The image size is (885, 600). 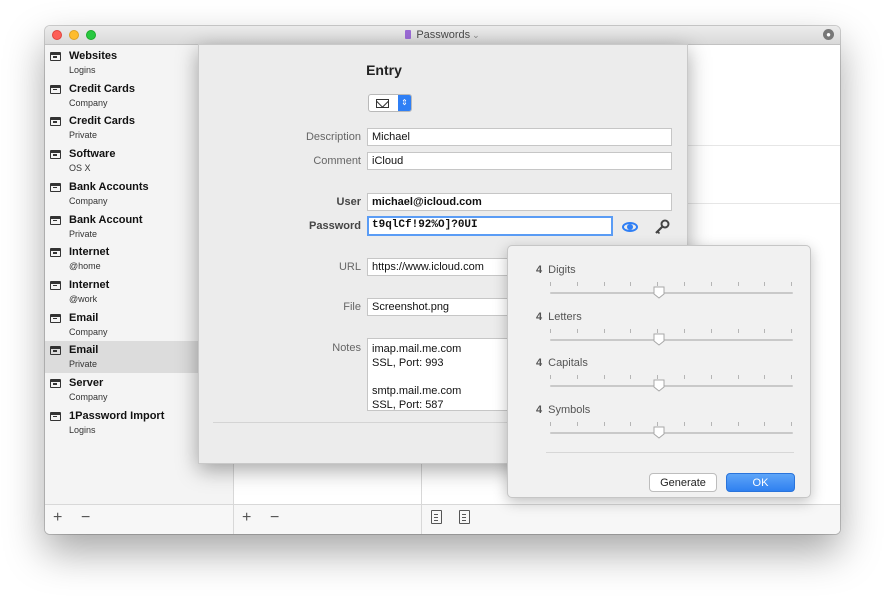 I want to click on user-label: User, so click(x=348, y=202).